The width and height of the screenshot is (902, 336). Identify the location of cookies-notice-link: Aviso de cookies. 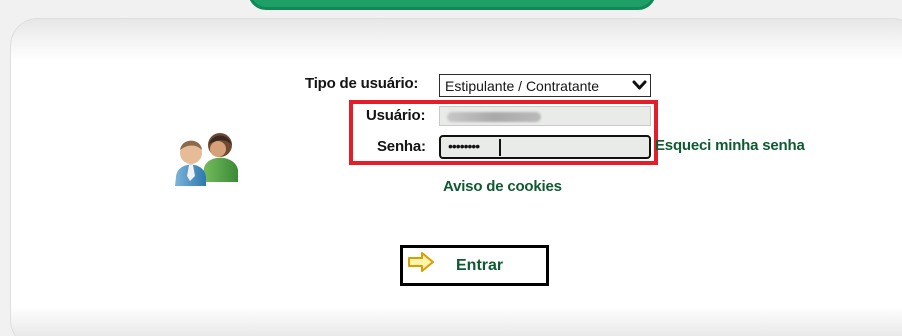
(502, 186).